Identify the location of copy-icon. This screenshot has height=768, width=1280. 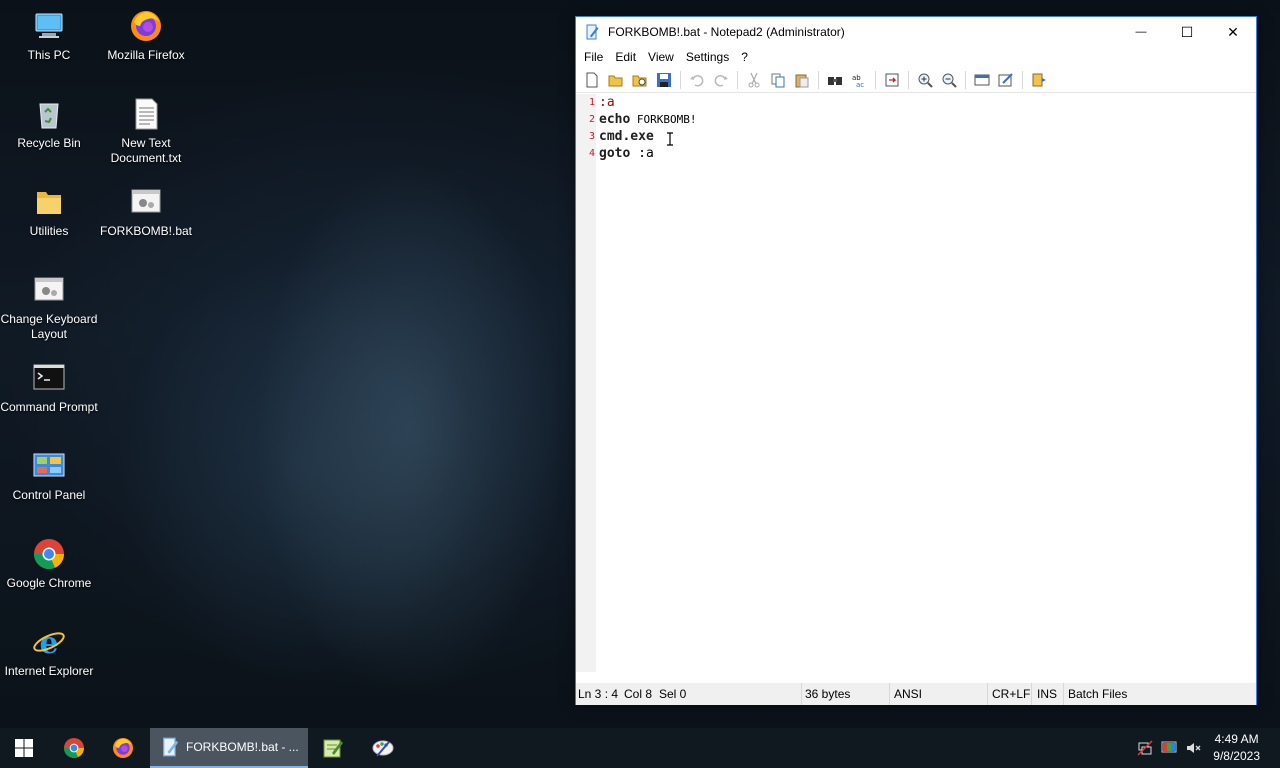
(778, 80).